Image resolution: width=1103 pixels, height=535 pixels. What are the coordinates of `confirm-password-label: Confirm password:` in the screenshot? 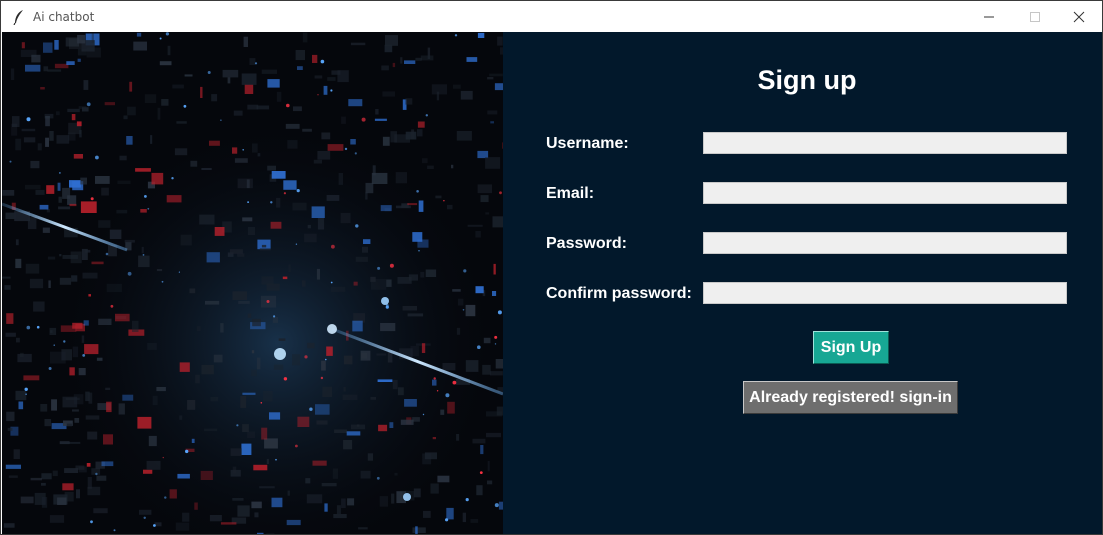 It's located at (619, 293).